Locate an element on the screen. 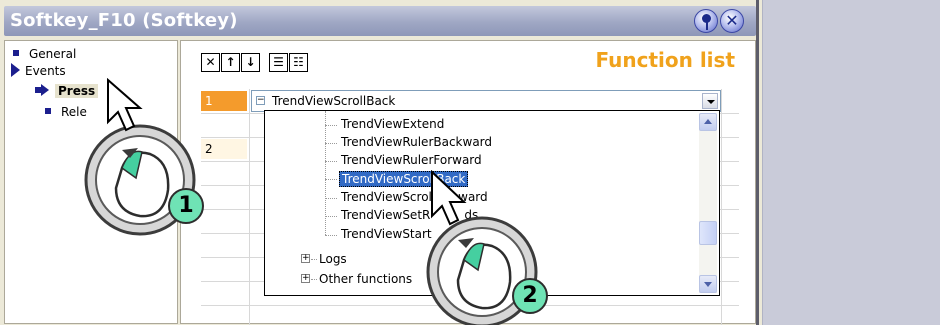 Image resolution: width=940 pixels, height=328 pixels. dropdown-scrollbar is located at coordinates (708, 203).